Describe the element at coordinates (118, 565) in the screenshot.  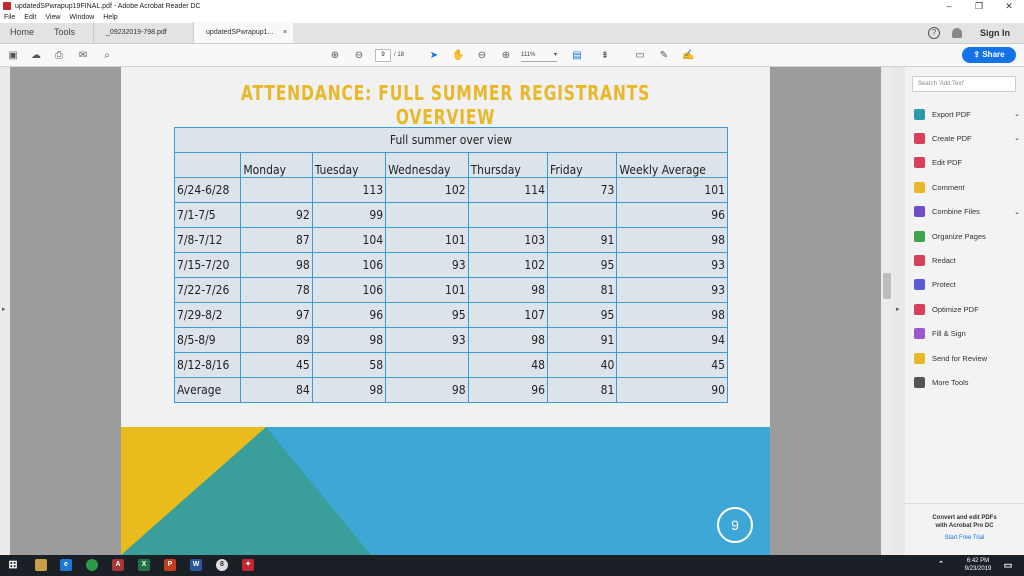
I see `access-icon: A` at that location.